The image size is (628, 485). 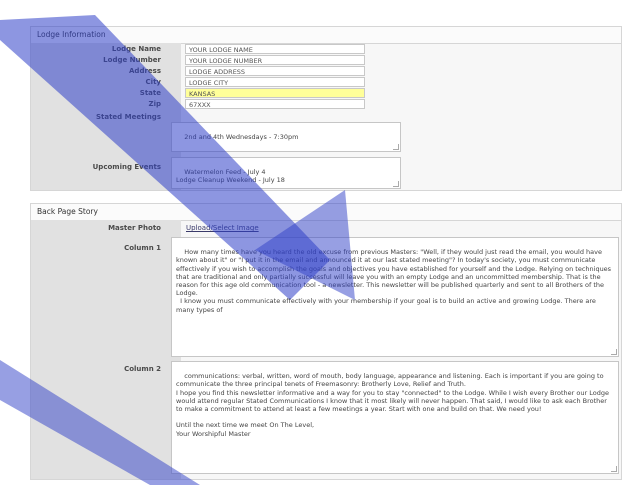 What do you see at coordinates (142, 369) in the screenshot?
I see `column2-label: Column 2` at bounding box center [142, 369].